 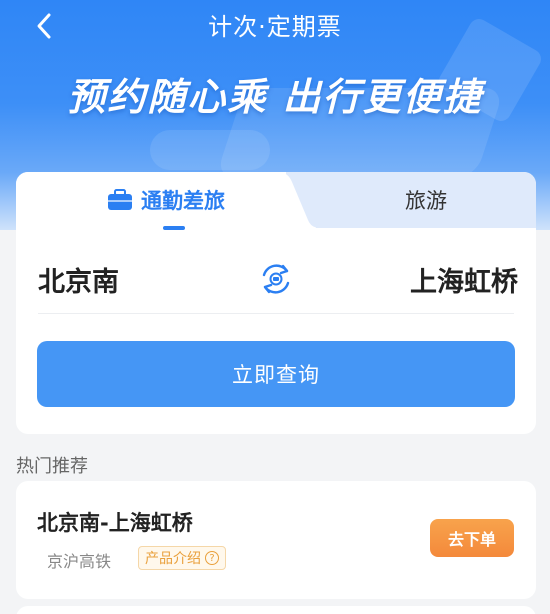 What do you see at coordinates (275, 97) in the screenshot?
I see `banner-slogan: 预约随心乘 出行更便捷` at bounding box center [275, 97].